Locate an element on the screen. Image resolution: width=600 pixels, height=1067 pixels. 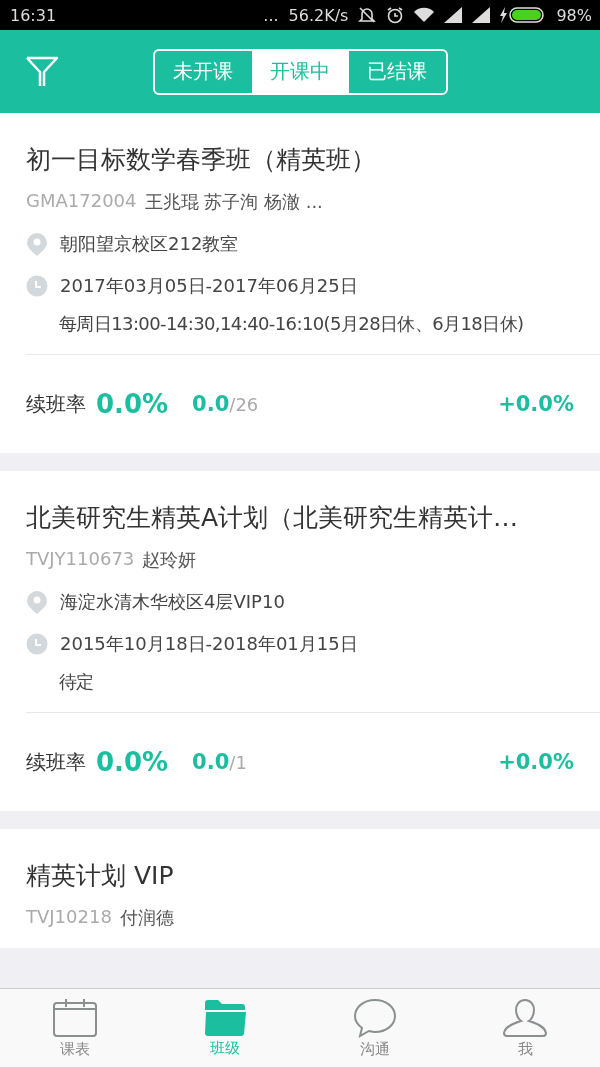
nav-tab: 课表 is located at coordinates (75, 1028).